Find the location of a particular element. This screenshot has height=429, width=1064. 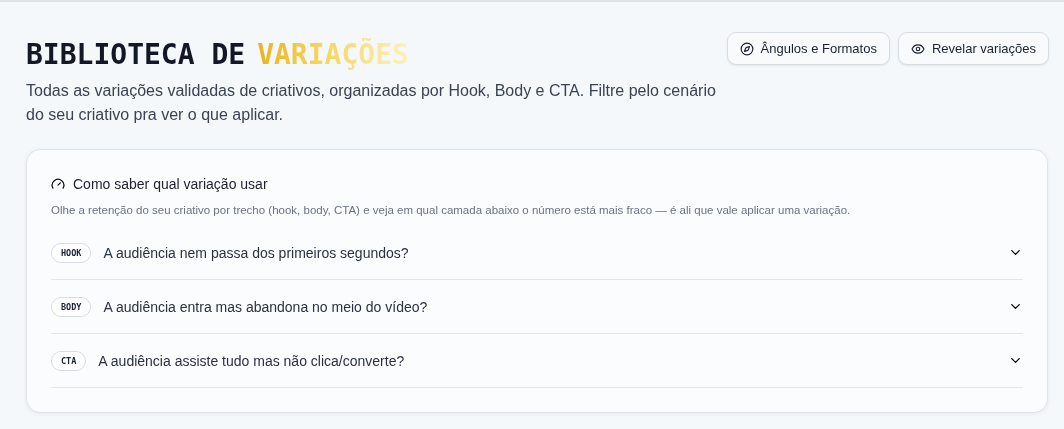

stage-tag: BODY is located at coordinates (71, 306).